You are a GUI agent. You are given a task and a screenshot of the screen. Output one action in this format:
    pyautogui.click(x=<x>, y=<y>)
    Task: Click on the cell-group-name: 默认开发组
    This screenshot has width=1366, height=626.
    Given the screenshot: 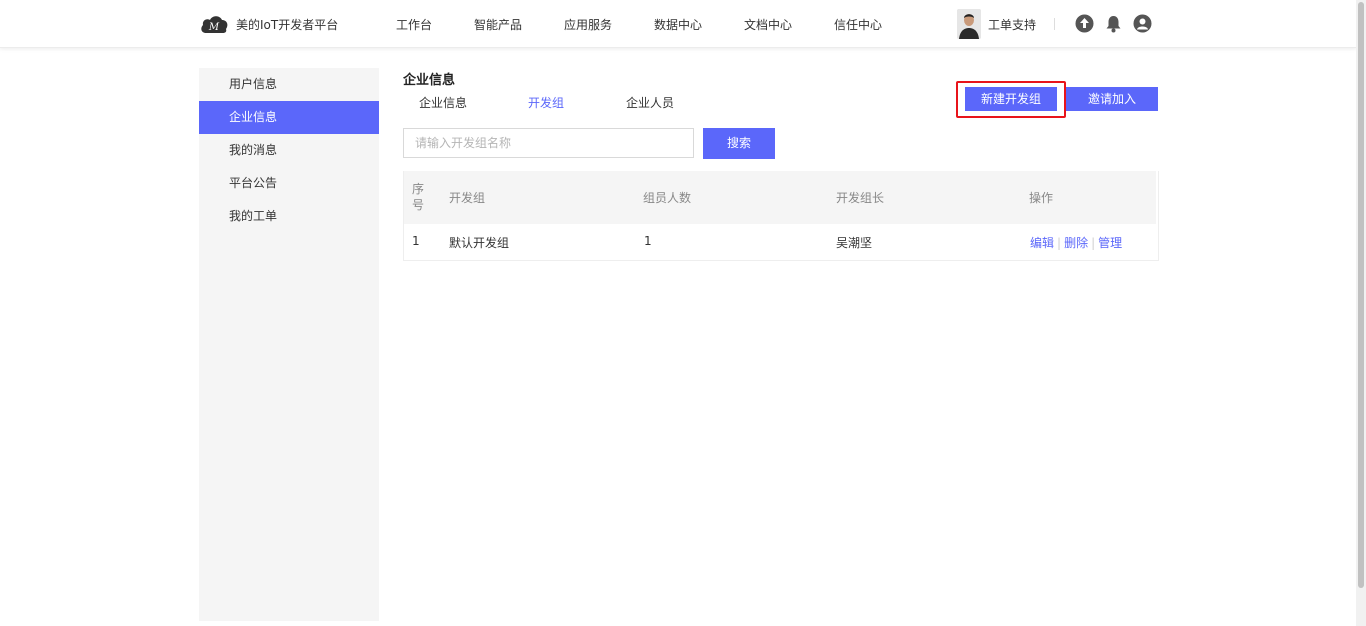 What is the action you would take?
    pyautogui.click(x=479, y=243)
    